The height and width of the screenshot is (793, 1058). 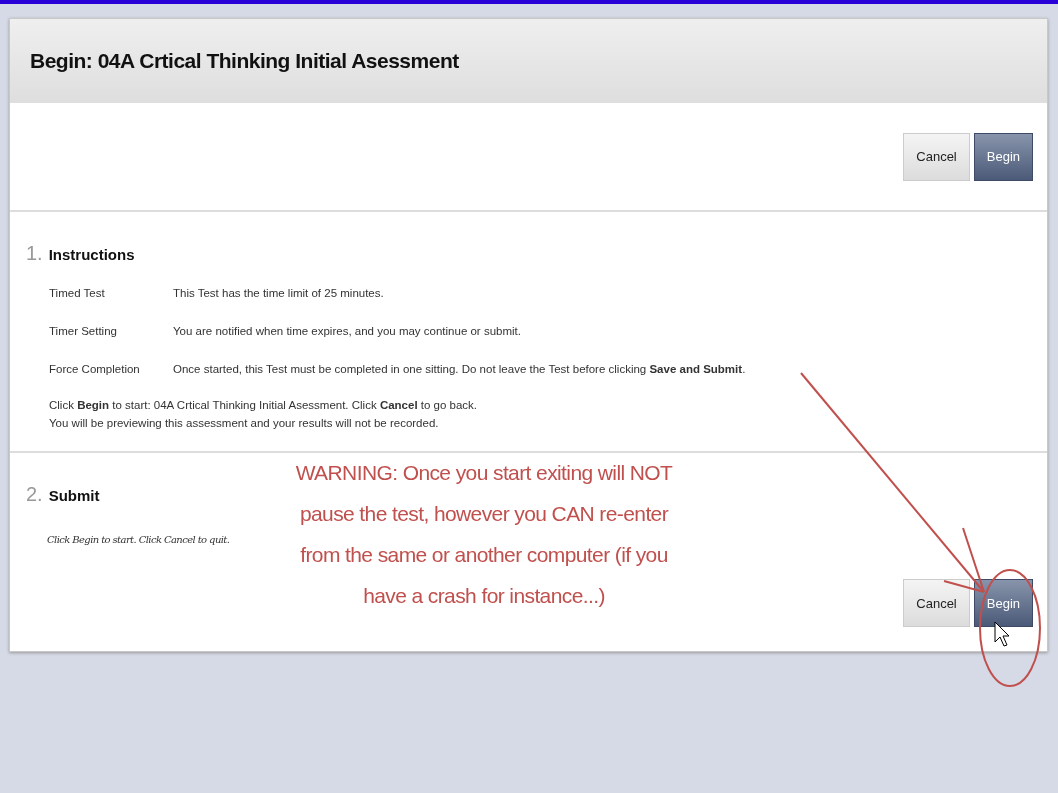 I want to click on instruction-text: Click Begin to start: 04A Crtical Thinking Initial Asessment. Click Cancel to go back., so click(x=264, y=405).